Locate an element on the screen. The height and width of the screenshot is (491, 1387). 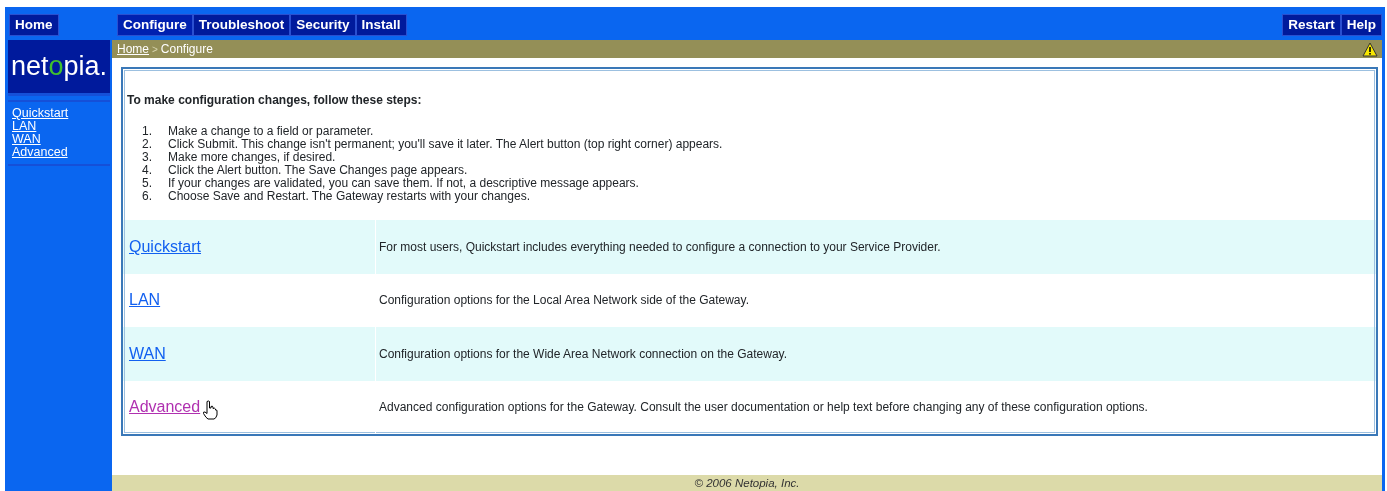
footer-text: © 2006 Netopia, Inc. is located at coordinates (747, 483).